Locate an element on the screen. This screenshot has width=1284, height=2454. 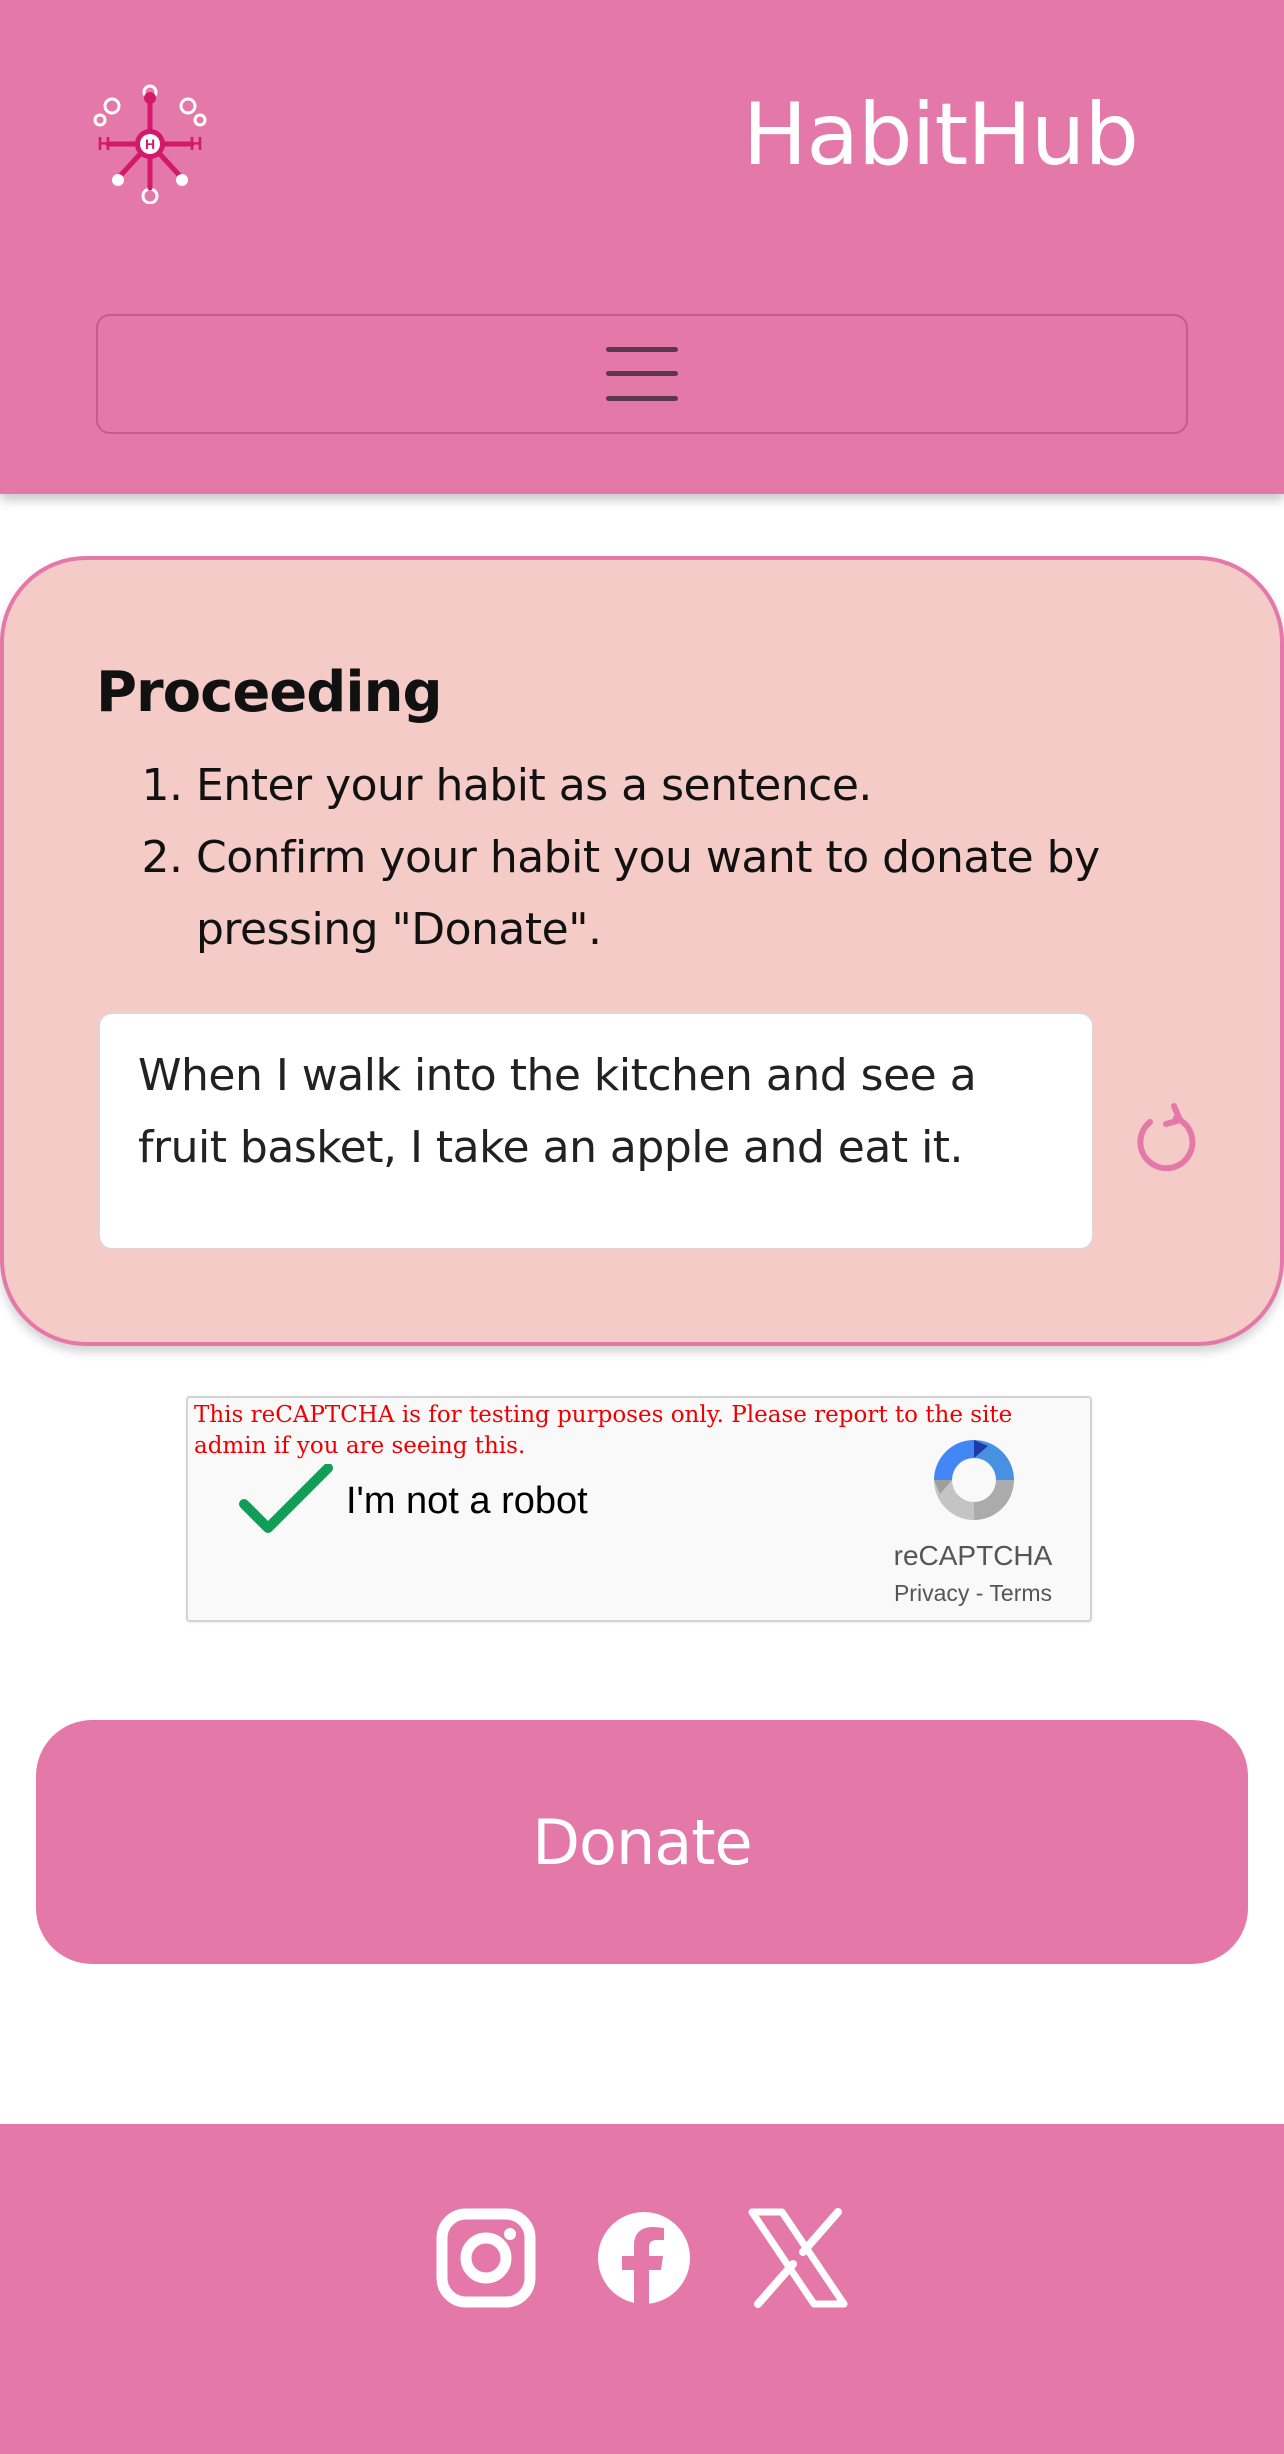
recaptcha-checkbox is located at coordinates (286, 1502).